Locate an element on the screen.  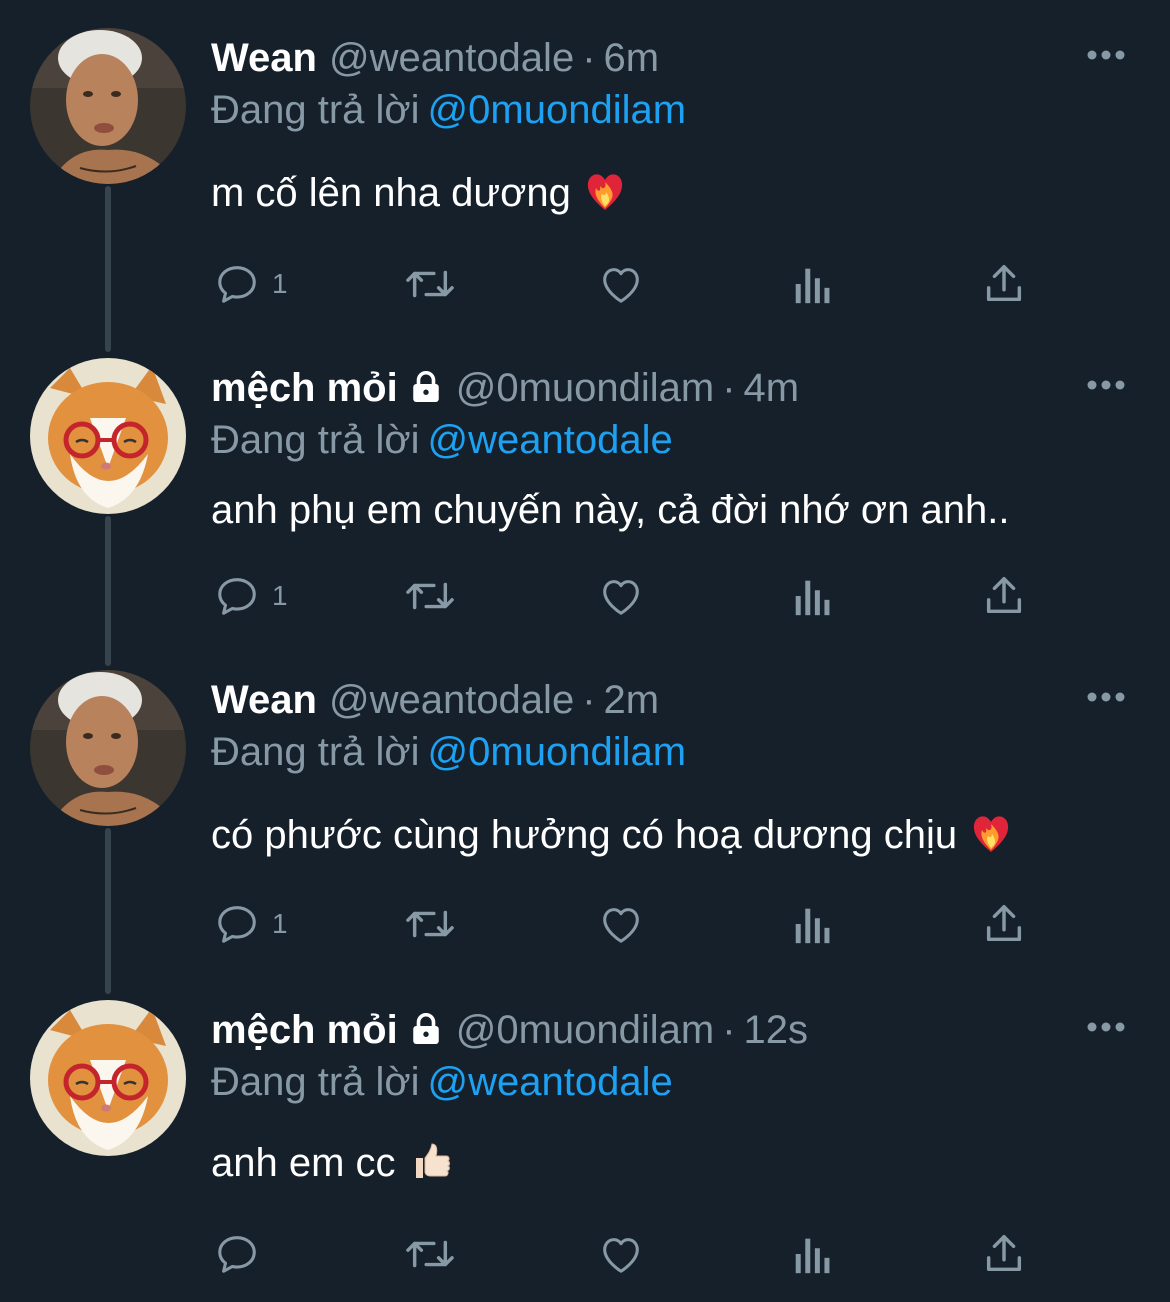
tweet-text: anh em cc is located at coordinates (331, 1165).